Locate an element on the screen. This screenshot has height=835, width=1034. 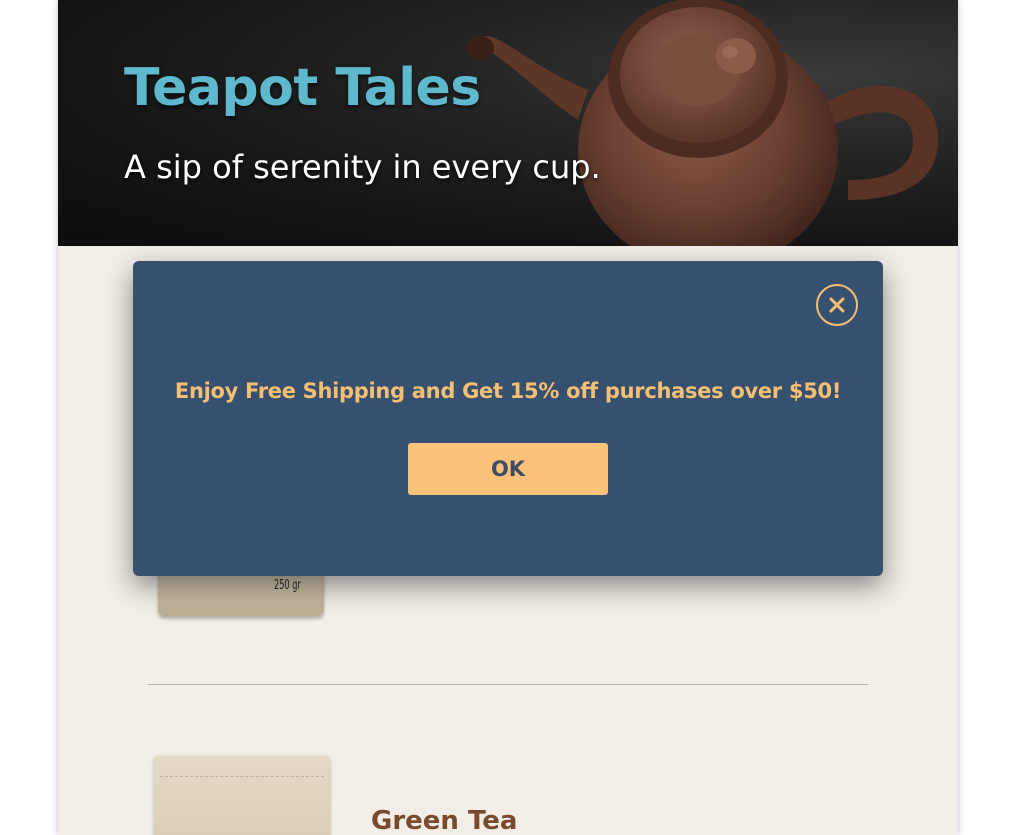
close-button is located at coordinates (837, 305).